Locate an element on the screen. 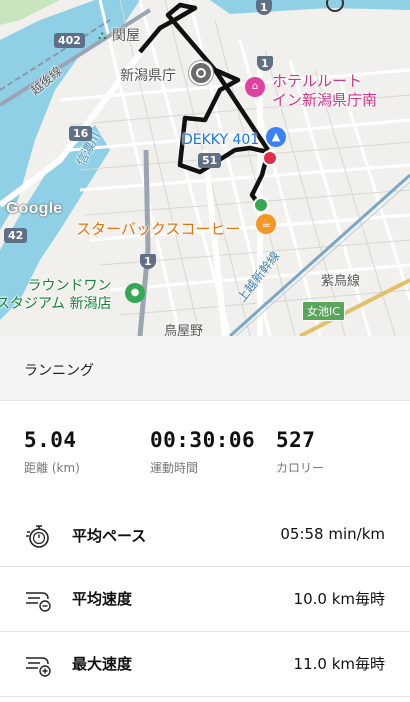  detail-value: 11.0 km毎時 is located at coordinates (339, 664).